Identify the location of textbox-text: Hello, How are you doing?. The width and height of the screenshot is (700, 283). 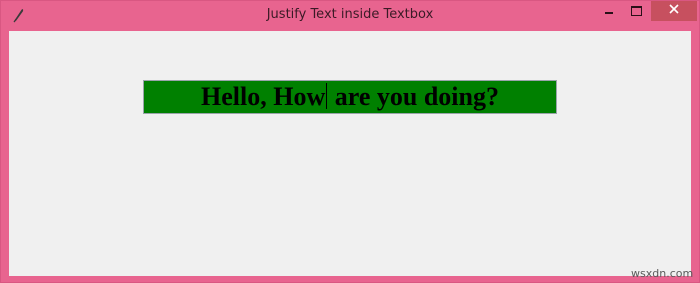
(350, 97).